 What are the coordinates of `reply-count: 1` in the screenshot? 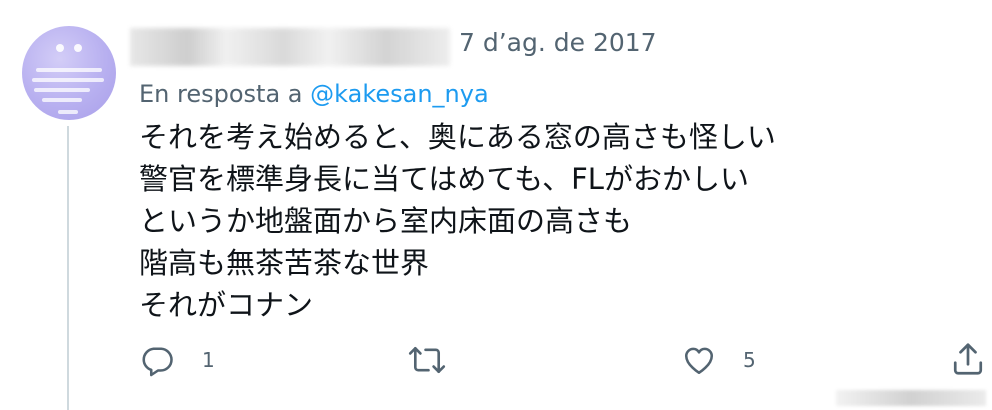 It's located at (208, 360).